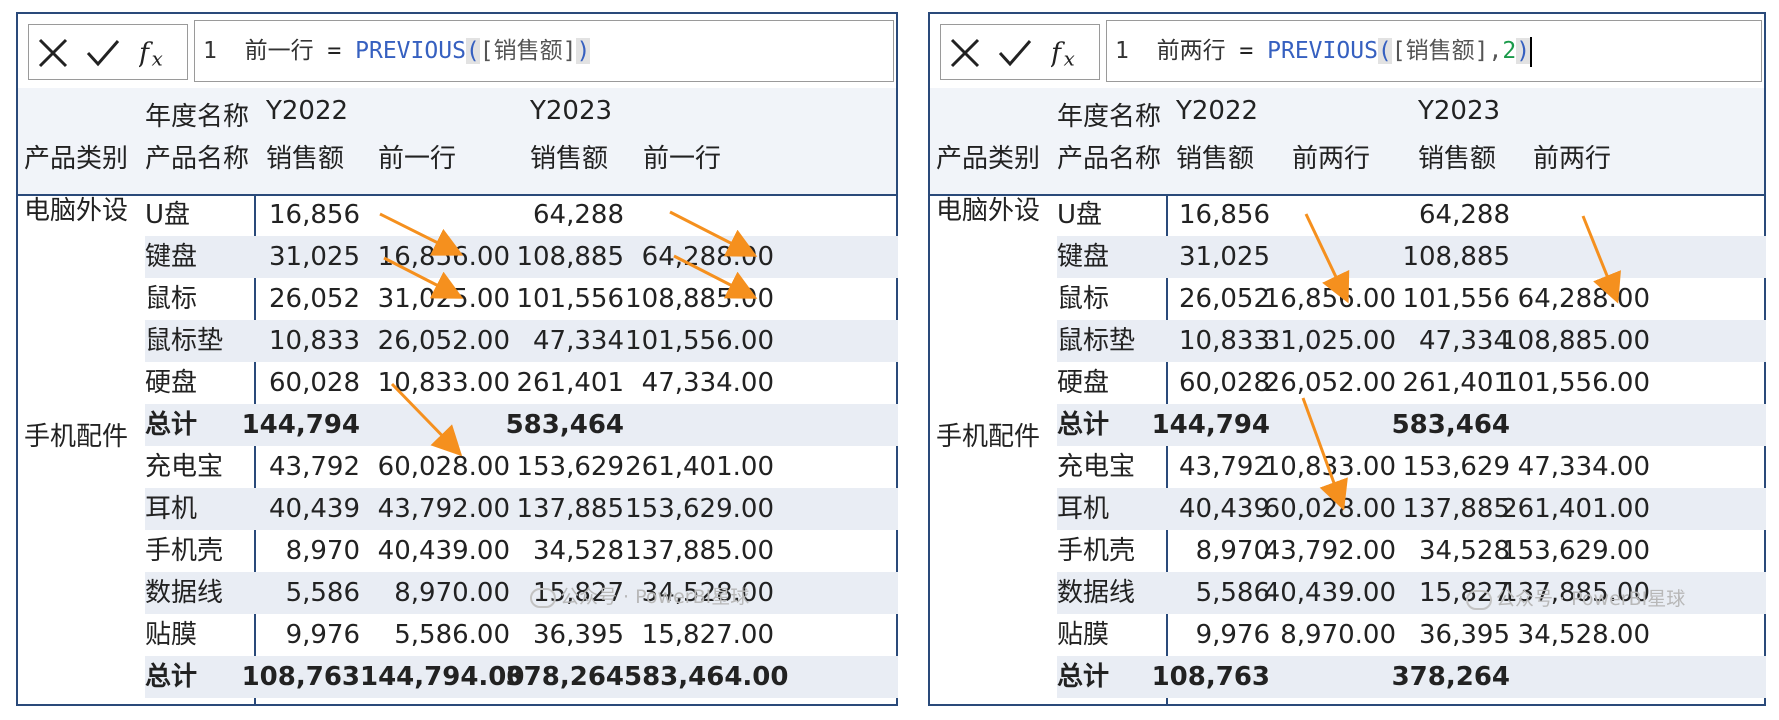 The height and width of the screenshot is (720, 1779). Describe the element at coordinates (314, 215) in the screenshot. I see `sales-2022: 16,856` at that location.